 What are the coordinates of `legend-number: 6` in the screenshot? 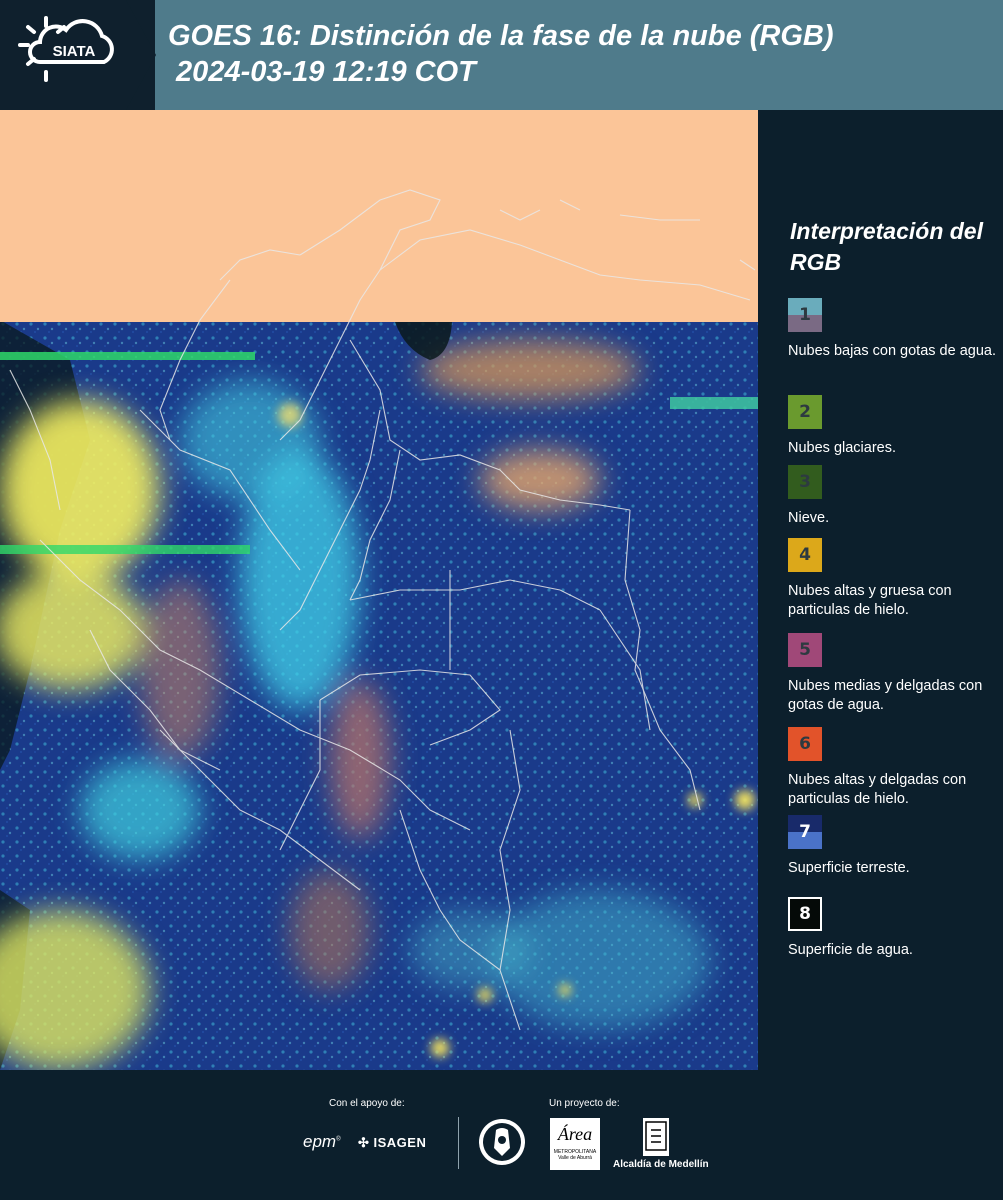 It's located at (805, 744).